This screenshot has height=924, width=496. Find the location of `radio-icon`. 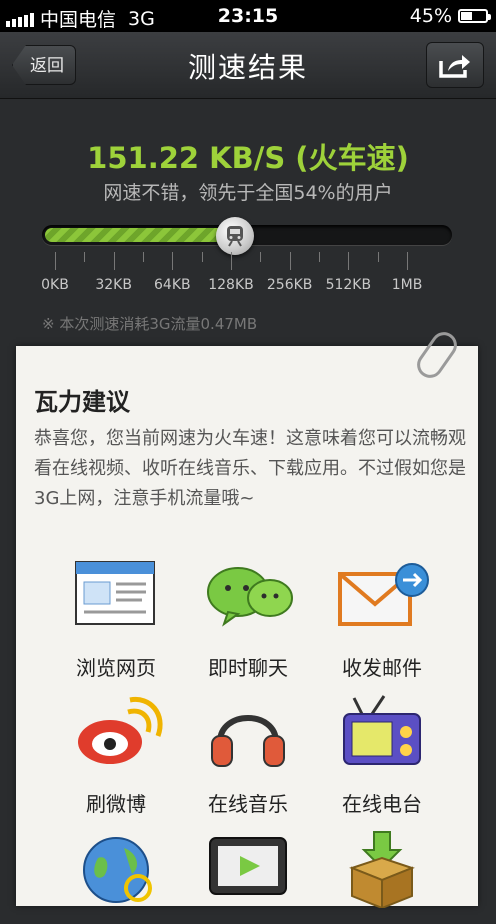

radio-icon is located at coordinates (382, 732).